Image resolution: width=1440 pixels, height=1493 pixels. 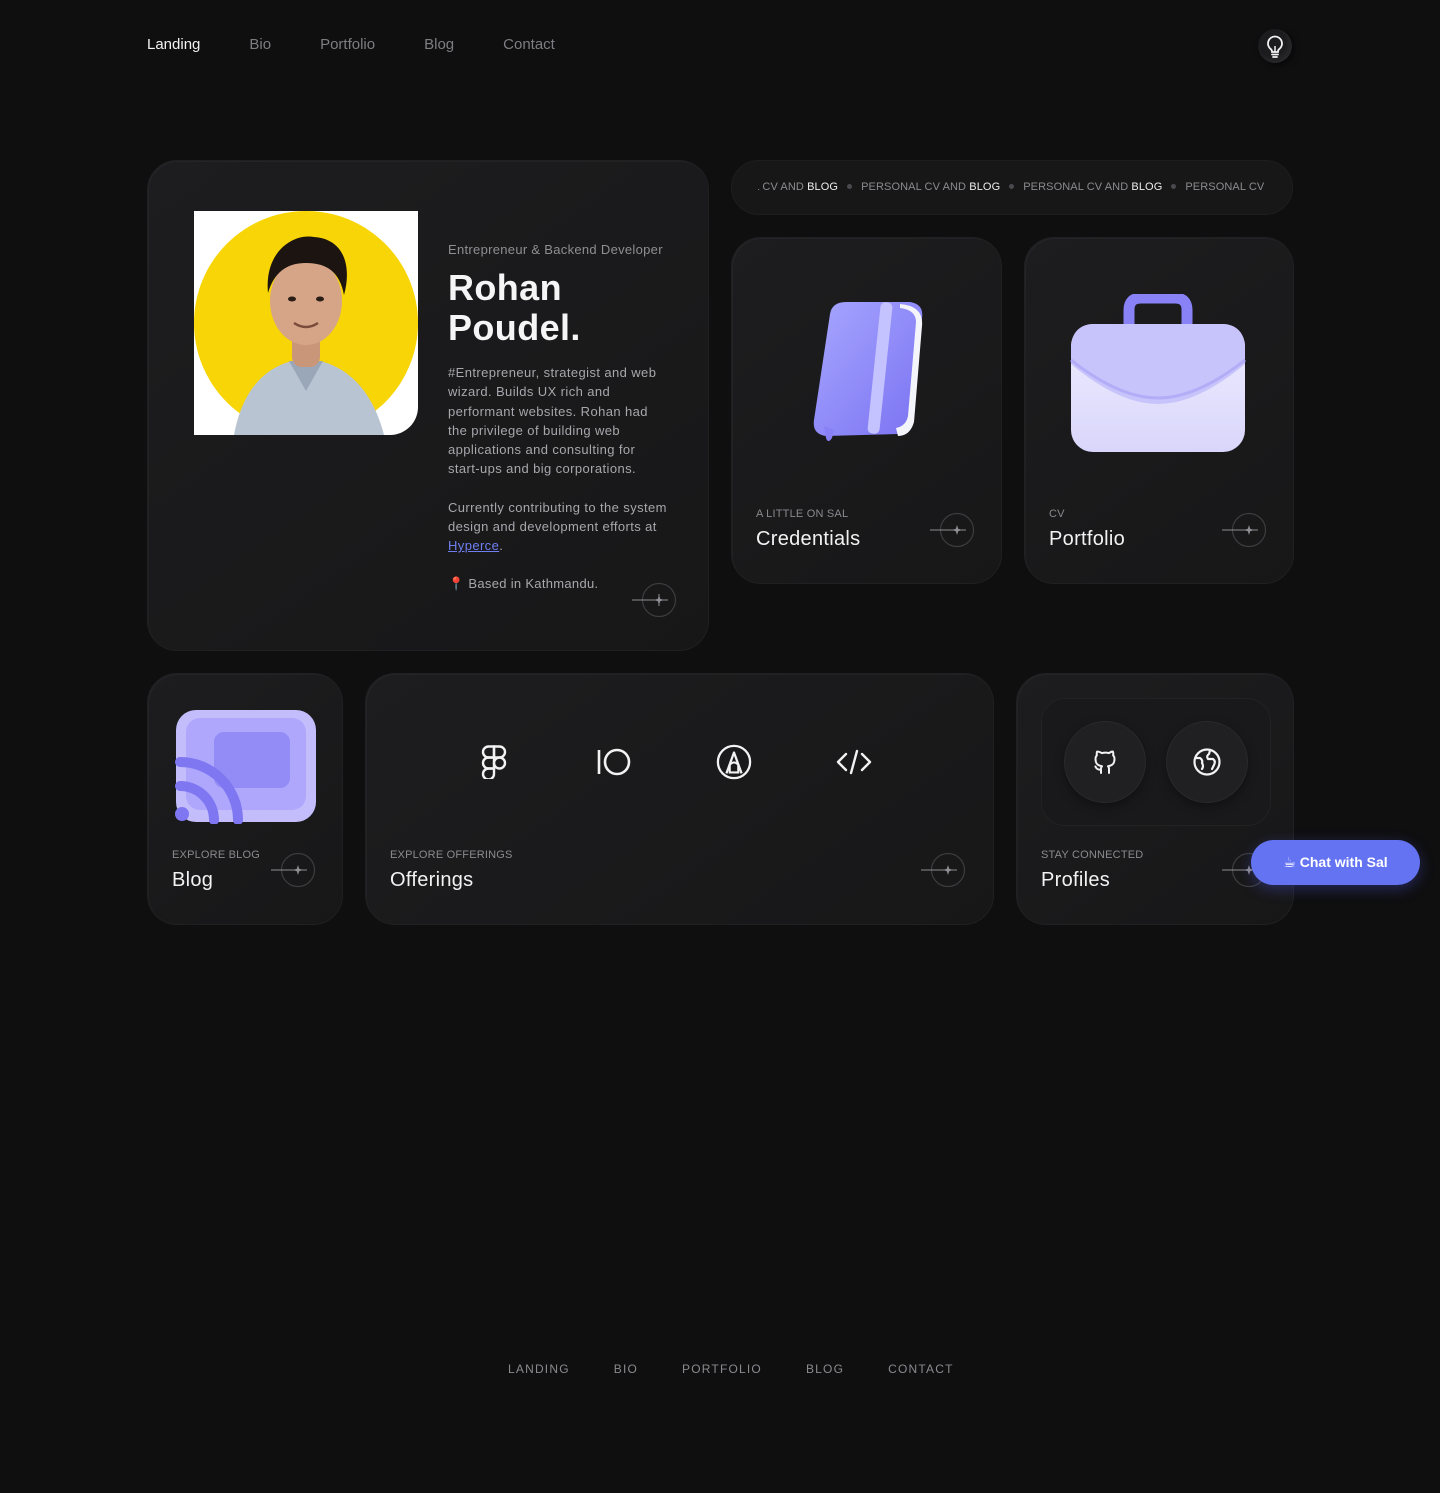 What do you see at coordinates (173, 44) in the screenshot?
I see `nav-landing: Landing` at bounding box center [173, 44].